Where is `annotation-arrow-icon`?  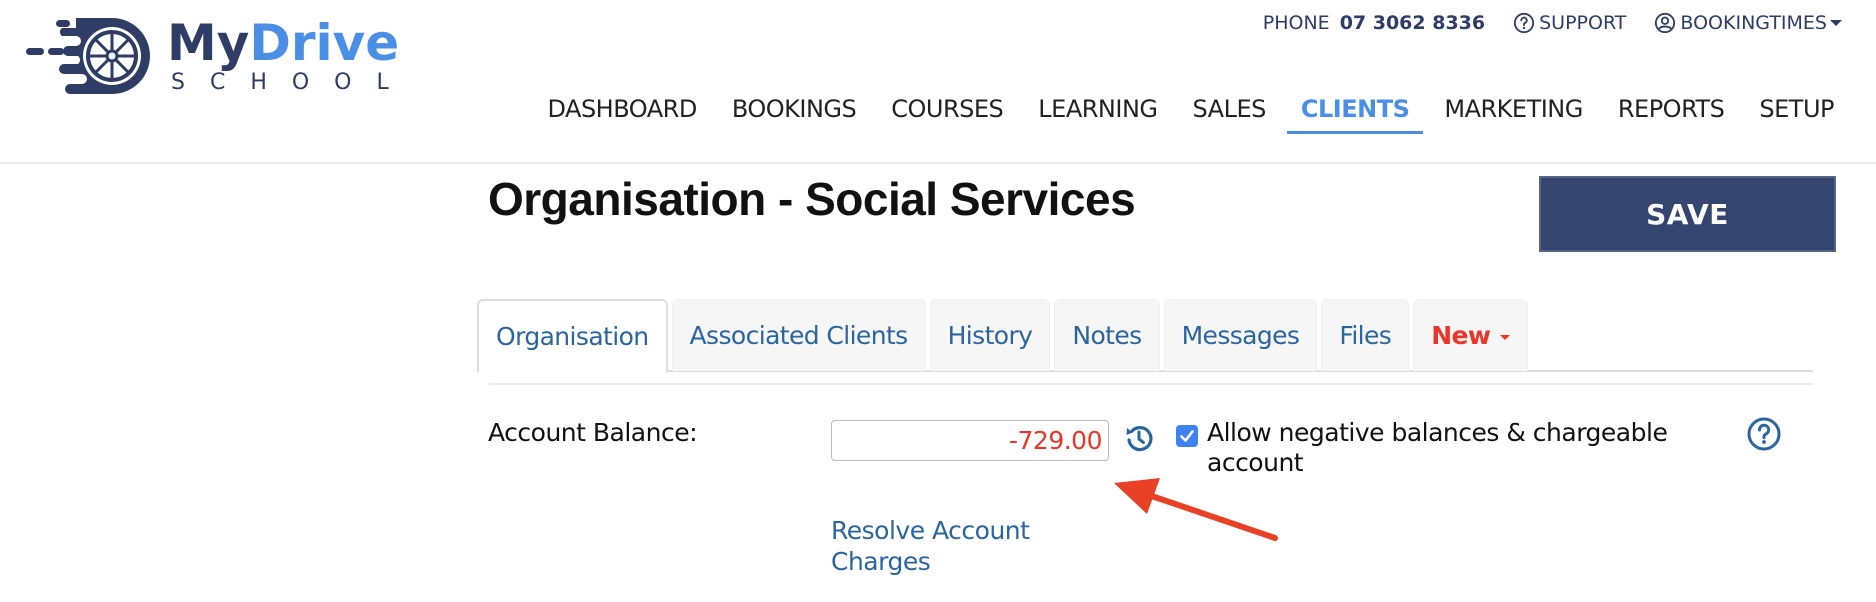
annotation-arrow-icon is located at coordinates (1196, 509).